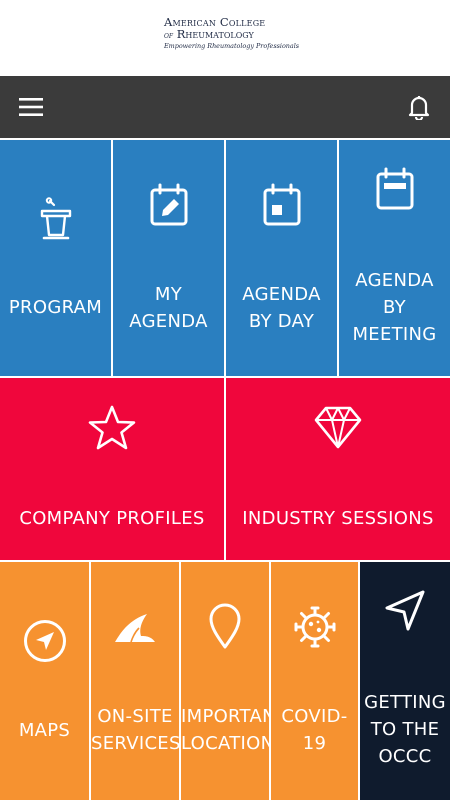 The height and width of the screenshot is (800, 450). I want to click on tile-important-locations: IMPORTANT LOCATIONS, so click(225, 681).